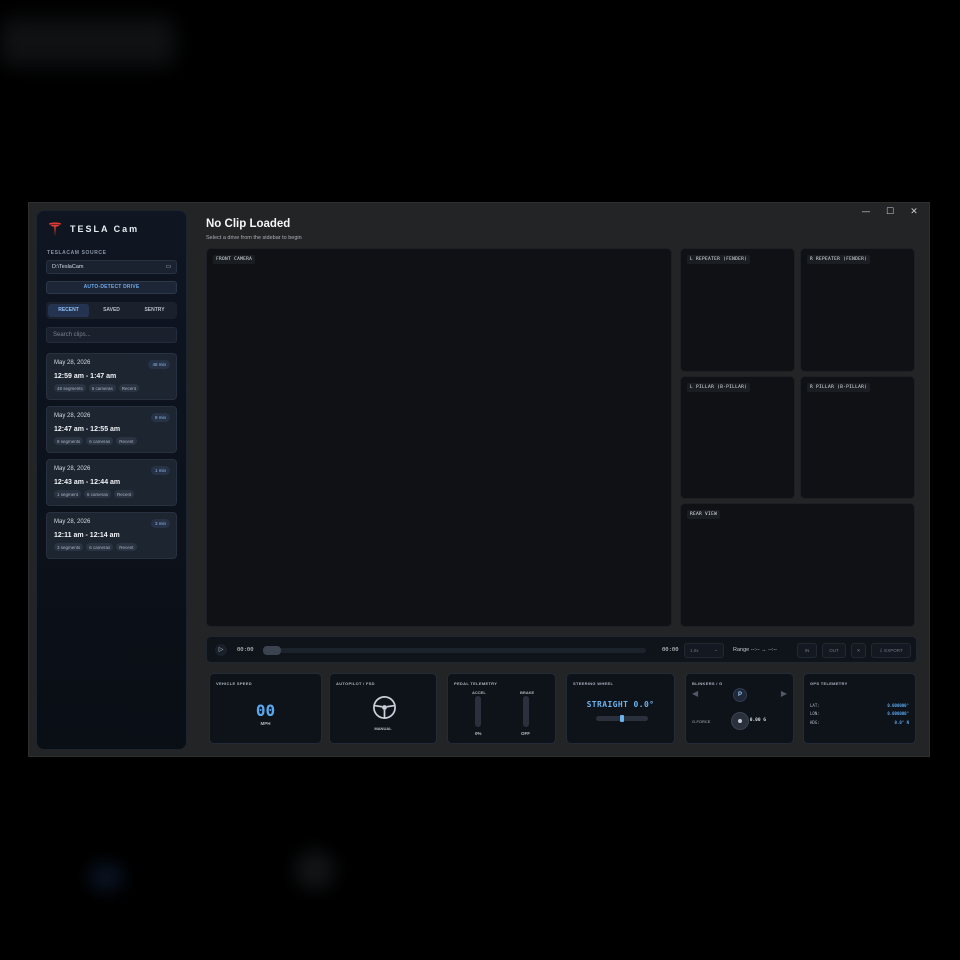  I want to click on brand-name: TESLA Cam, so click(105, 229).